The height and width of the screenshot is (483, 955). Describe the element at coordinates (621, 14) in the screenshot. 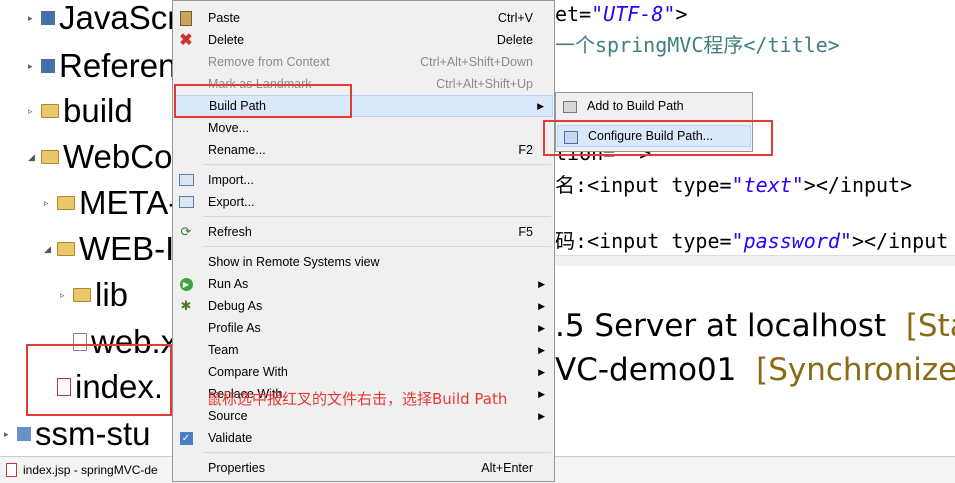

I see `code-line: et="UTF-8">` at that location.